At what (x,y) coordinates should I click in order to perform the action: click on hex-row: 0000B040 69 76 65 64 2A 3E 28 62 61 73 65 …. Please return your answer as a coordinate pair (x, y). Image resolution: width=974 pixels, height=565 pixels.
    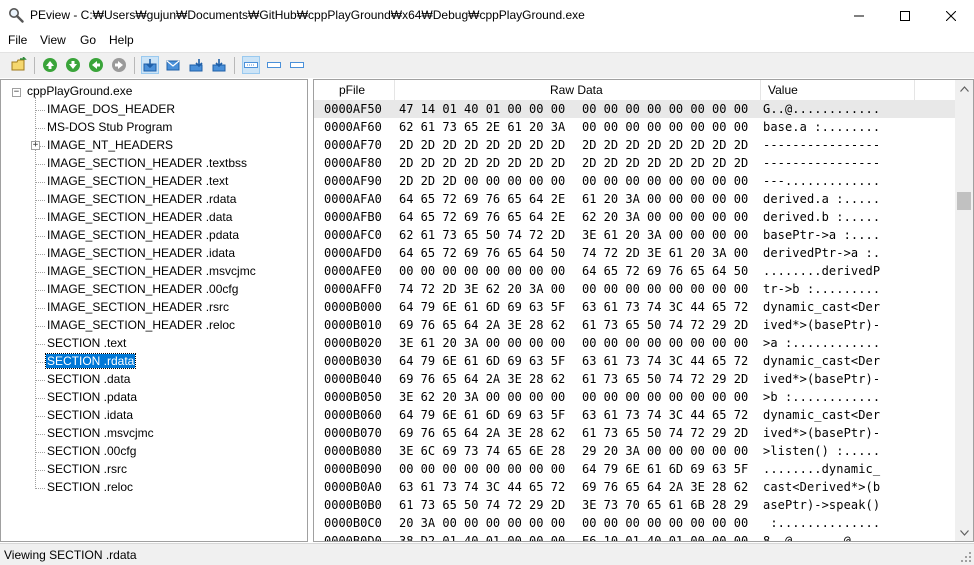
    Looking at the image, I should click on (634, 379).